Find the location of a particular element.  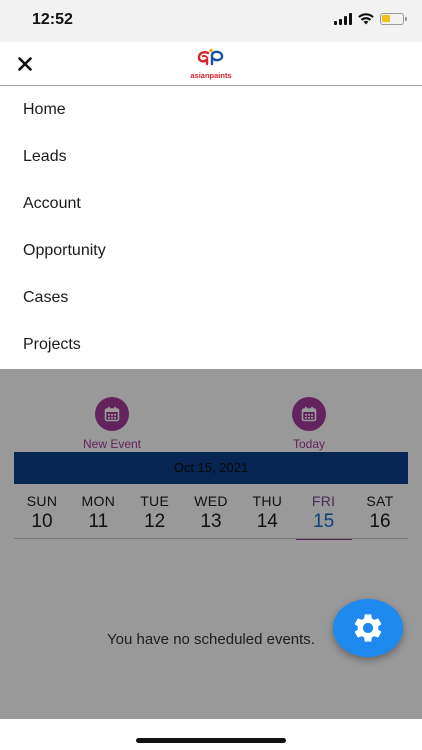

status-icons is located at coordinates (370, 19).